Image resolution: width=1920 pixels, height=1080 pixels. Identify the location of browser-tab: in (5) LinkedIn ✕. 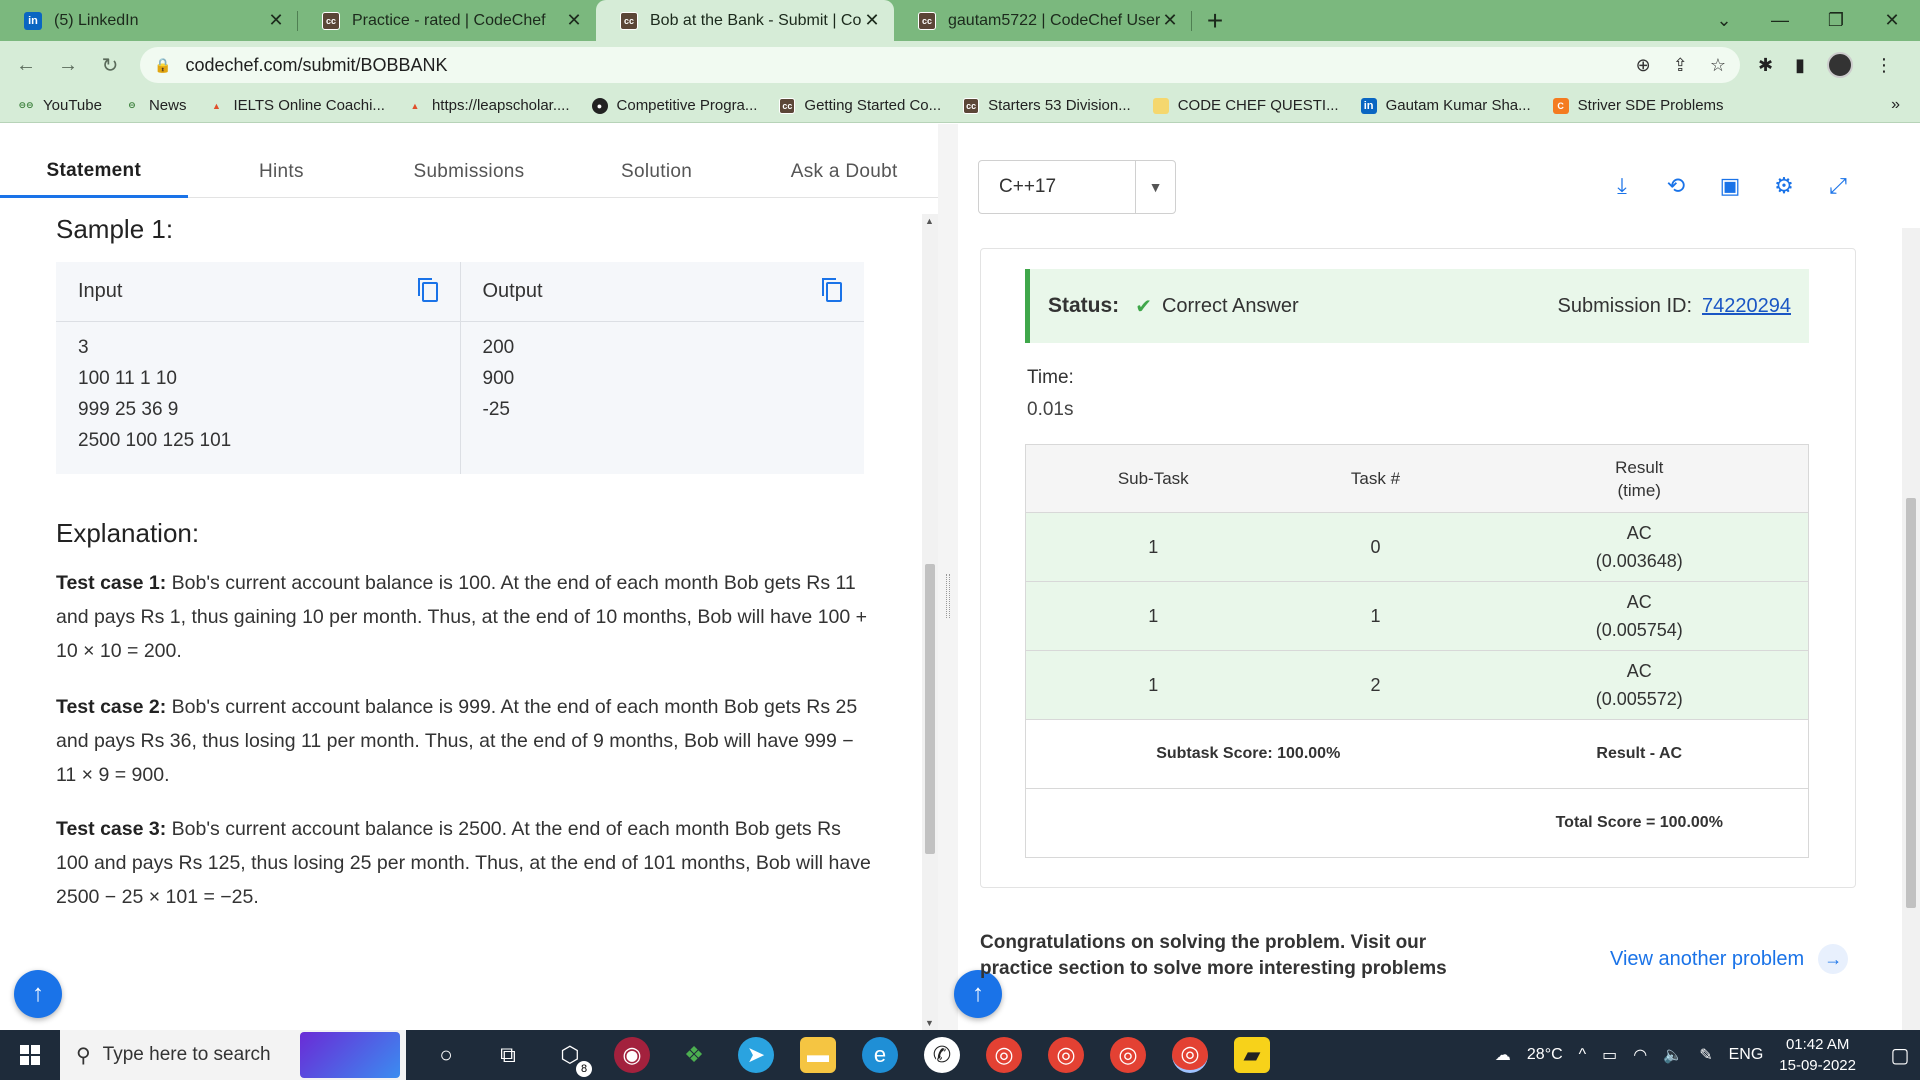
(149, 20).